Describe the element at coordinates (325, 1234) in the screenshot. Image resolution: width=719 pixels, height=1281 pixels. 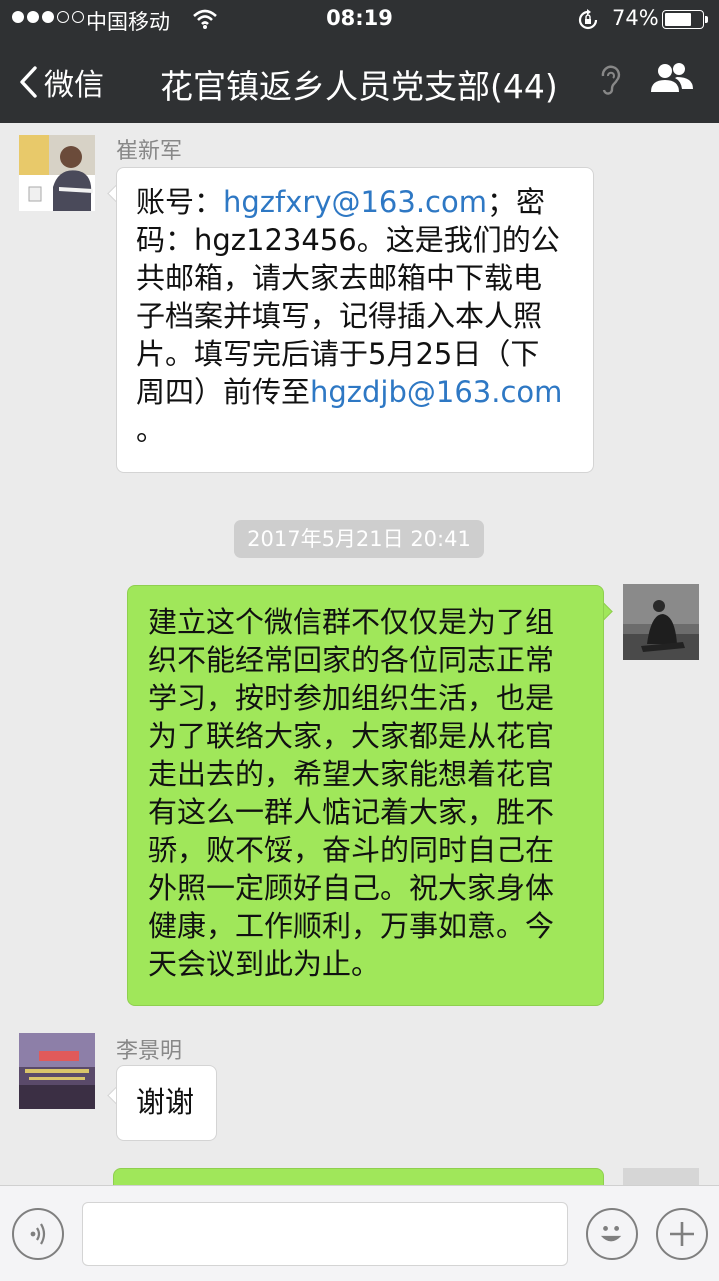
I see `message-input` at that location.